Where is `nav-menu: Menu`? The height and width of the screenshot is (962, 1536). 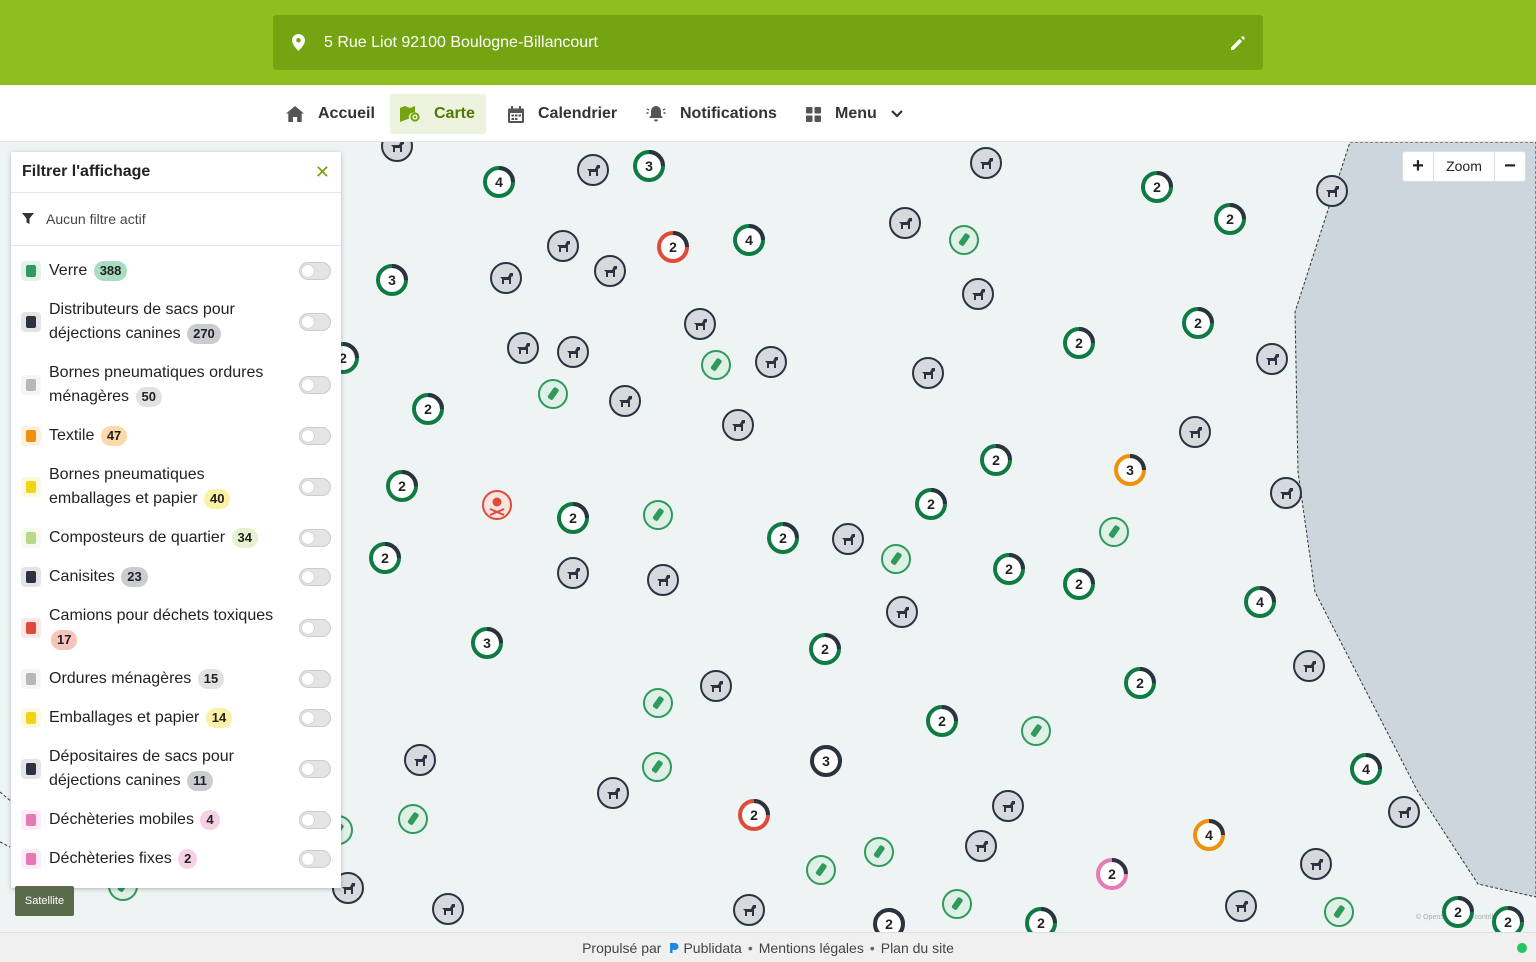
nav-menu: Menu is located at coordinates (854, 114).